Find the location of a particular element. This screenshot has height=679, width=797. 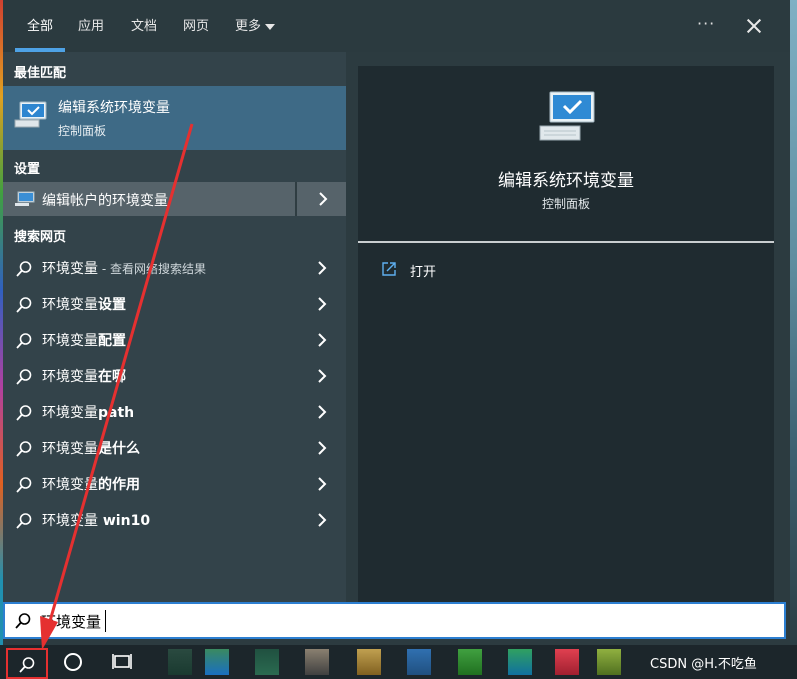

web-result-label: 环境变量 win10 is located at coordinates (96, 520).